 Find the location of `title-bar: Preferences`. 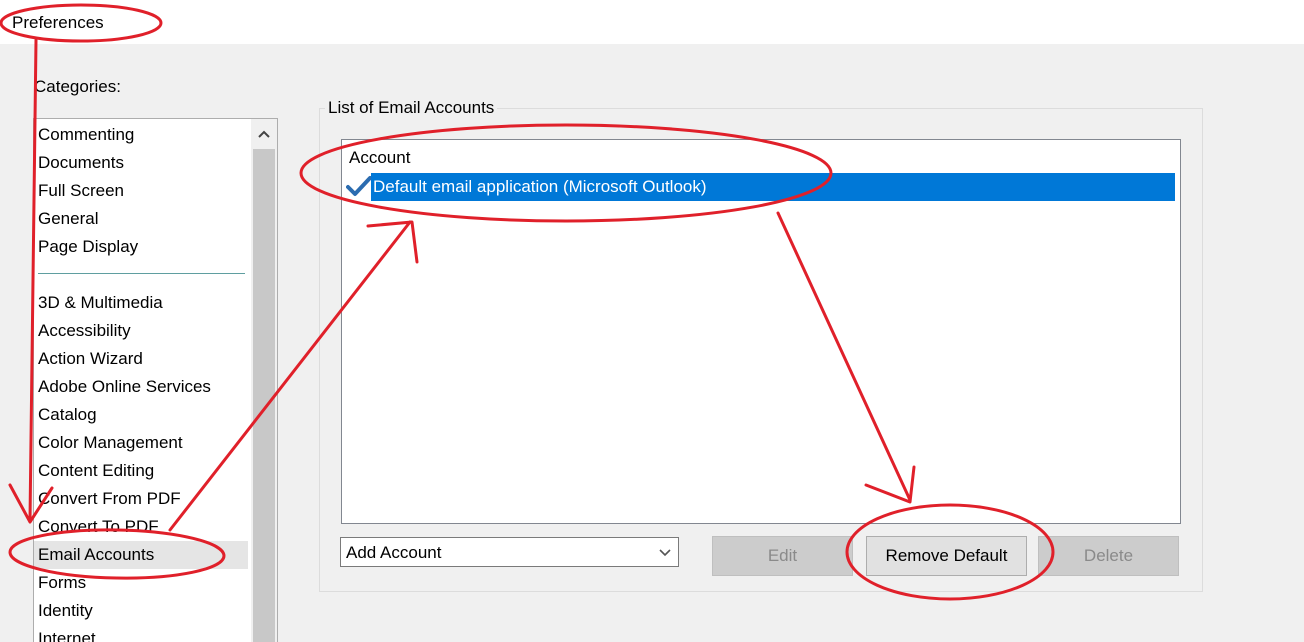

title-bar: Preferences is located at coordinates (652, 22).